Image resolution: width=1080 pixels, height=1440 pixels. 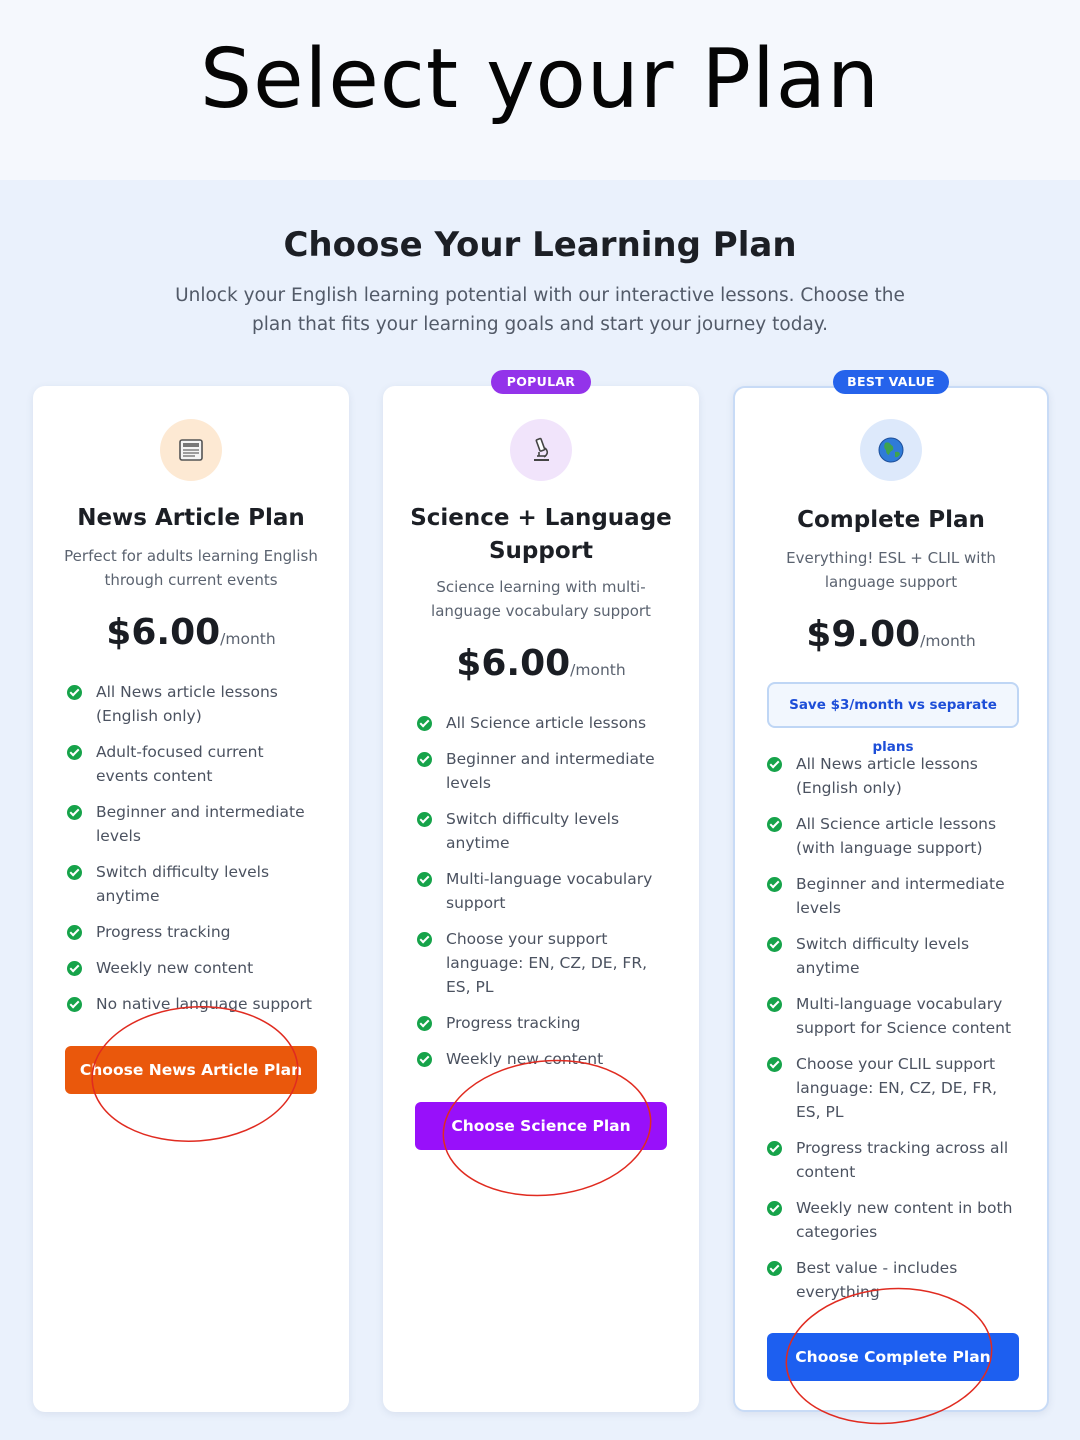 What do you see at coordinates (893, 1160) in the screenshot?
I see `feature-item: Progress tracking across all content` at bounding box center [893, 1160].